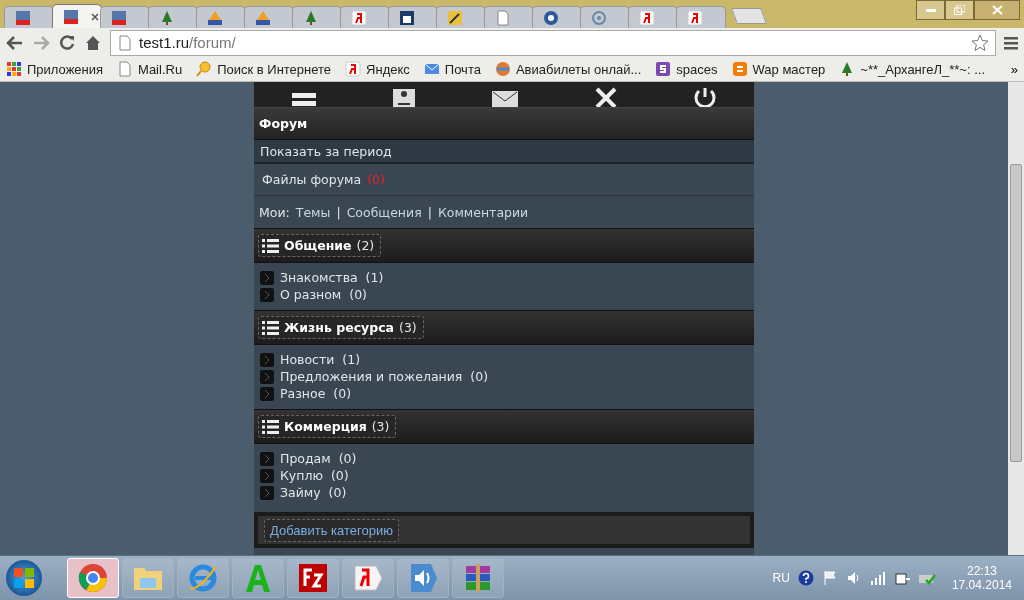 The image size is (1024, 600). Describe the element at coordinates (704, 97) in the screenshot. I see `power-icon` at that location.